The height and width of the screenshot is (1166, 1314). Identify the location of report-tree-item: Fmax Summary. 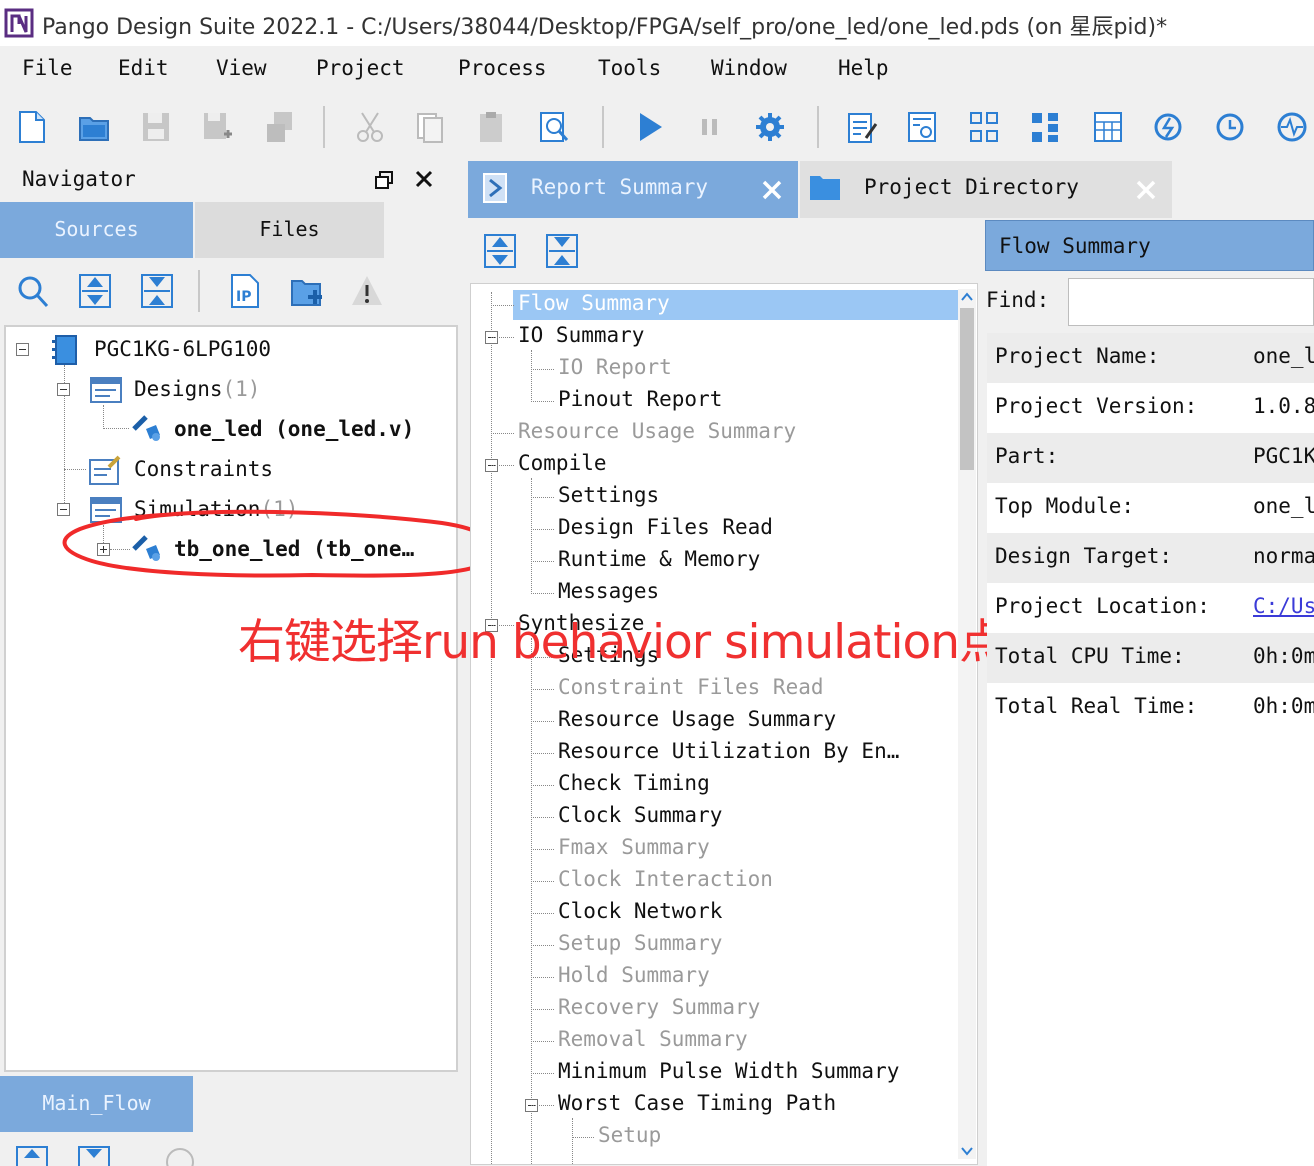
(634, 847).